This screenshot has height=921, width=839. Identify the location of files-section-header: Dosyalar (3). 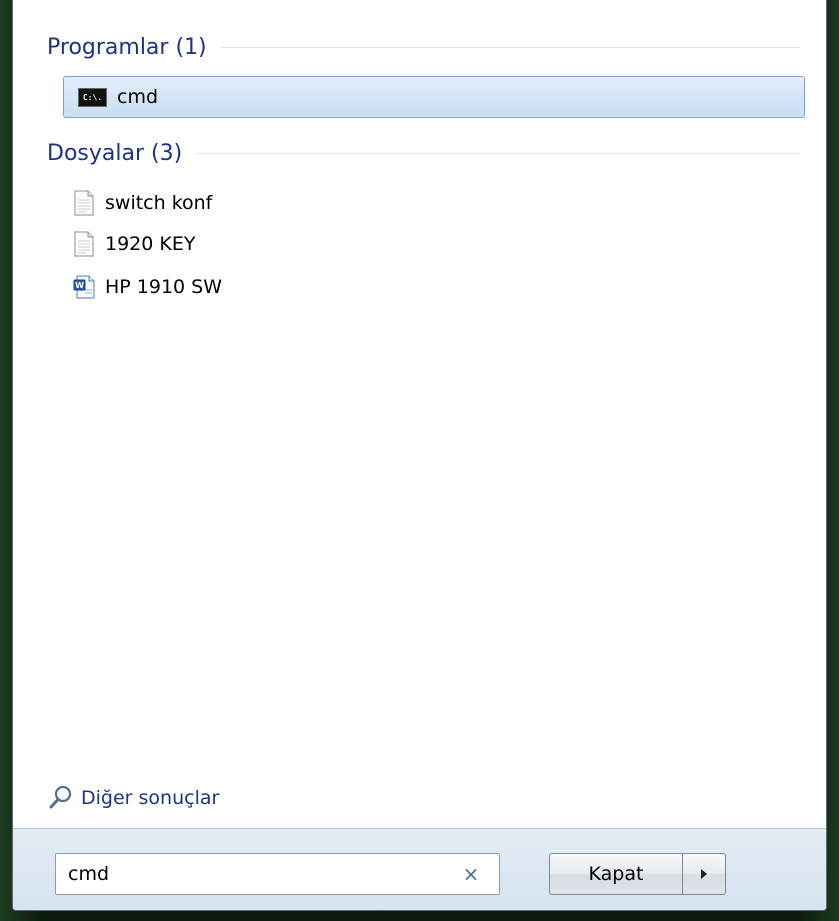
(423, 153).